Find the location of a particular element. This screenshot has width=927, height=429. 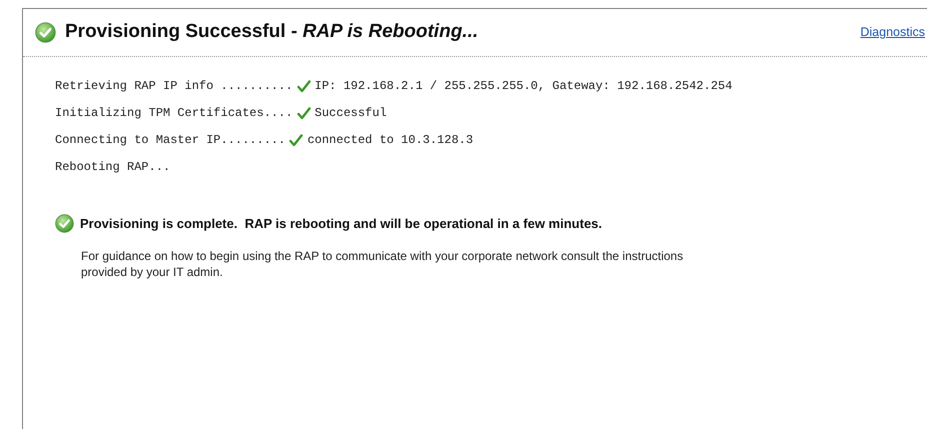

step-result: IP: 192.168.2.1 / 255.255.255.0, Gateway: 192.168.2542.254 is located at coordinates (523, 86).